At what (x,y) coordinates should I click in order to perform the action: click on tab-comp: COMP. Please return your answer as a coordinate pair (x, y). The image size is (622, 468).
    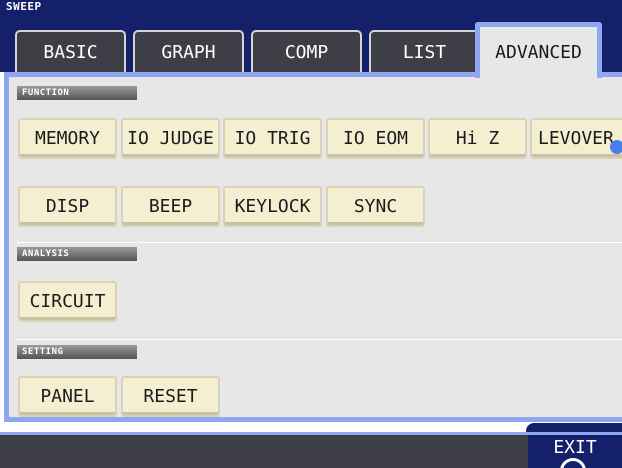
    Looking at the image, I should click on (306, 51).